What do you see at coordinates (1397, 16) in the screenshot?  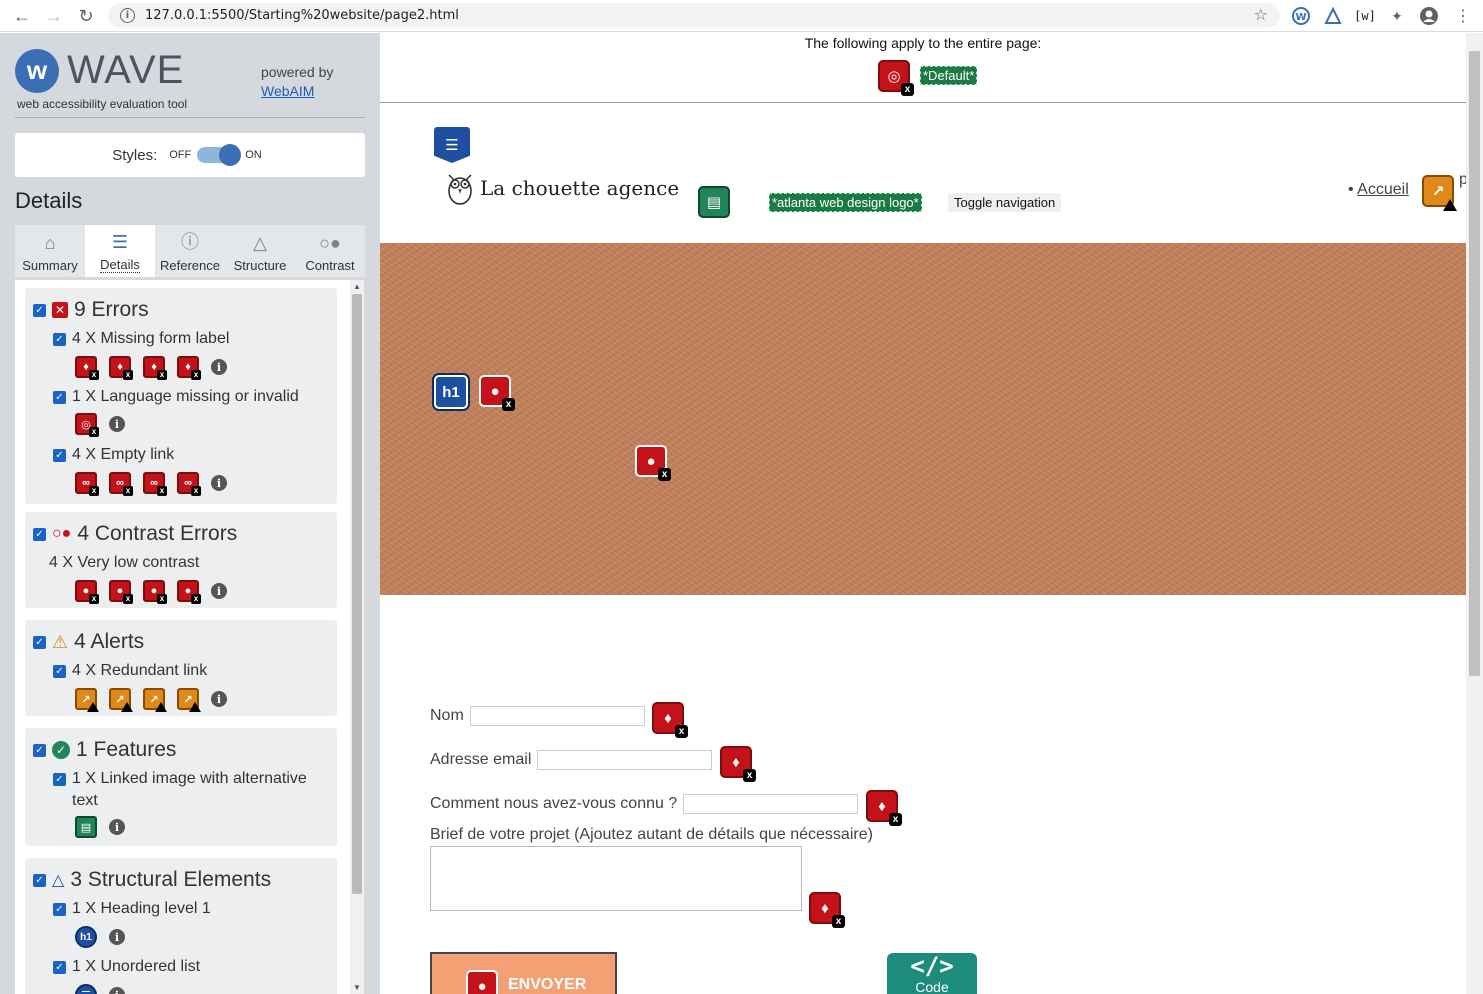 I see `extensions-puzzle-icon: ✦` at bounding box center [1397, 16].